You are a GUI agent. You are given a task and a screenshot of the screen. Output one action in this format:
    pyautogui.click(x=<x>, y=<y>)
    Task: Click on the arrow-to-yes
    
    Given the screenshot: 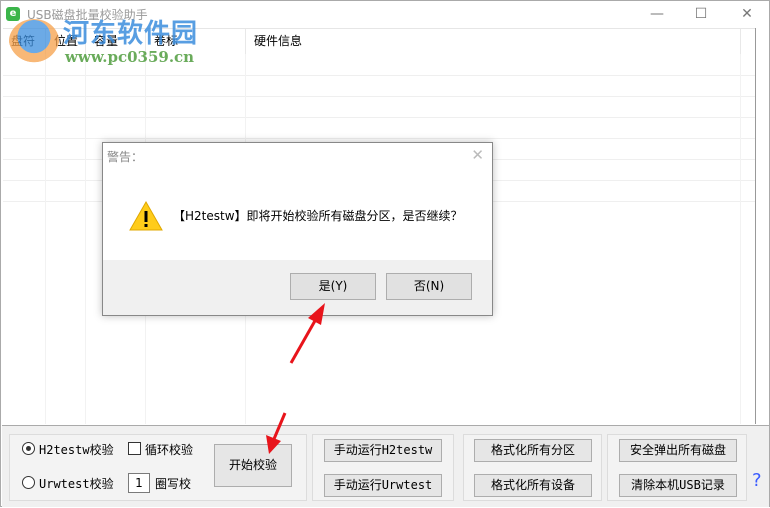 What is the action you would take?
    pyautogui.click(x=307, y=333)
    